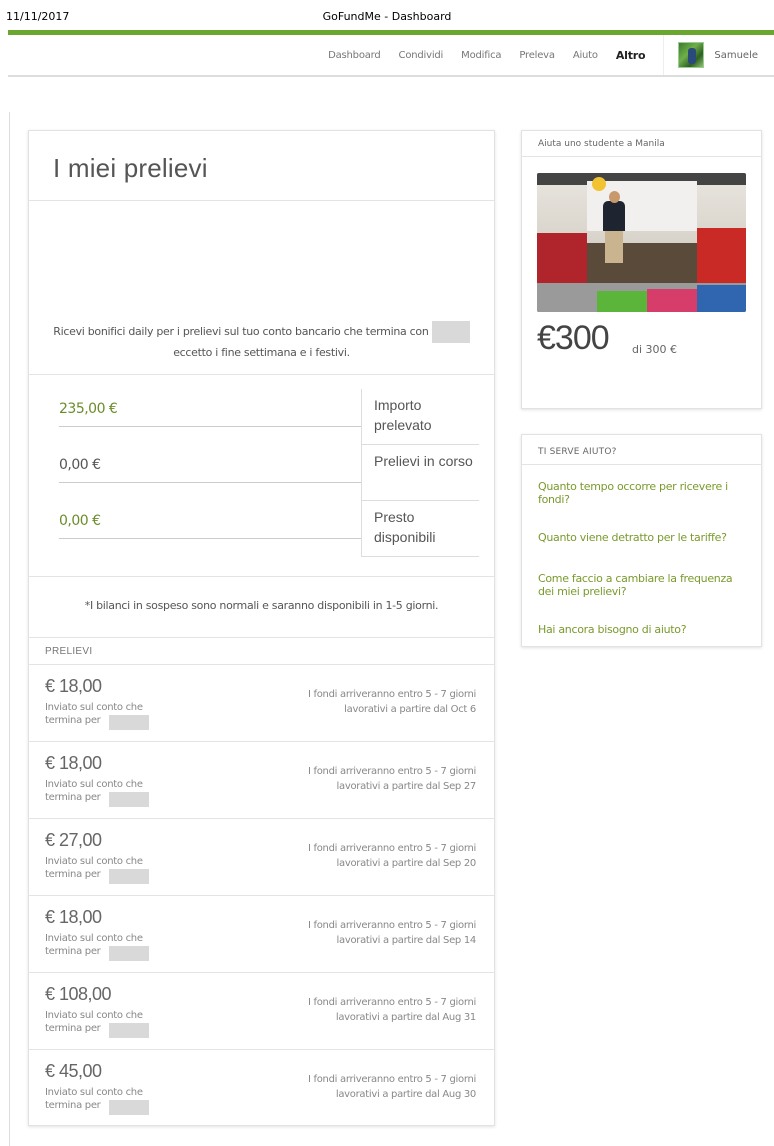 Image resolution: width=774 pixels, height=1146 pixels. Describe the element at coordinates (78, 994) in the screenshot. I see `withdrawal-amount: € 108,00` at that location.